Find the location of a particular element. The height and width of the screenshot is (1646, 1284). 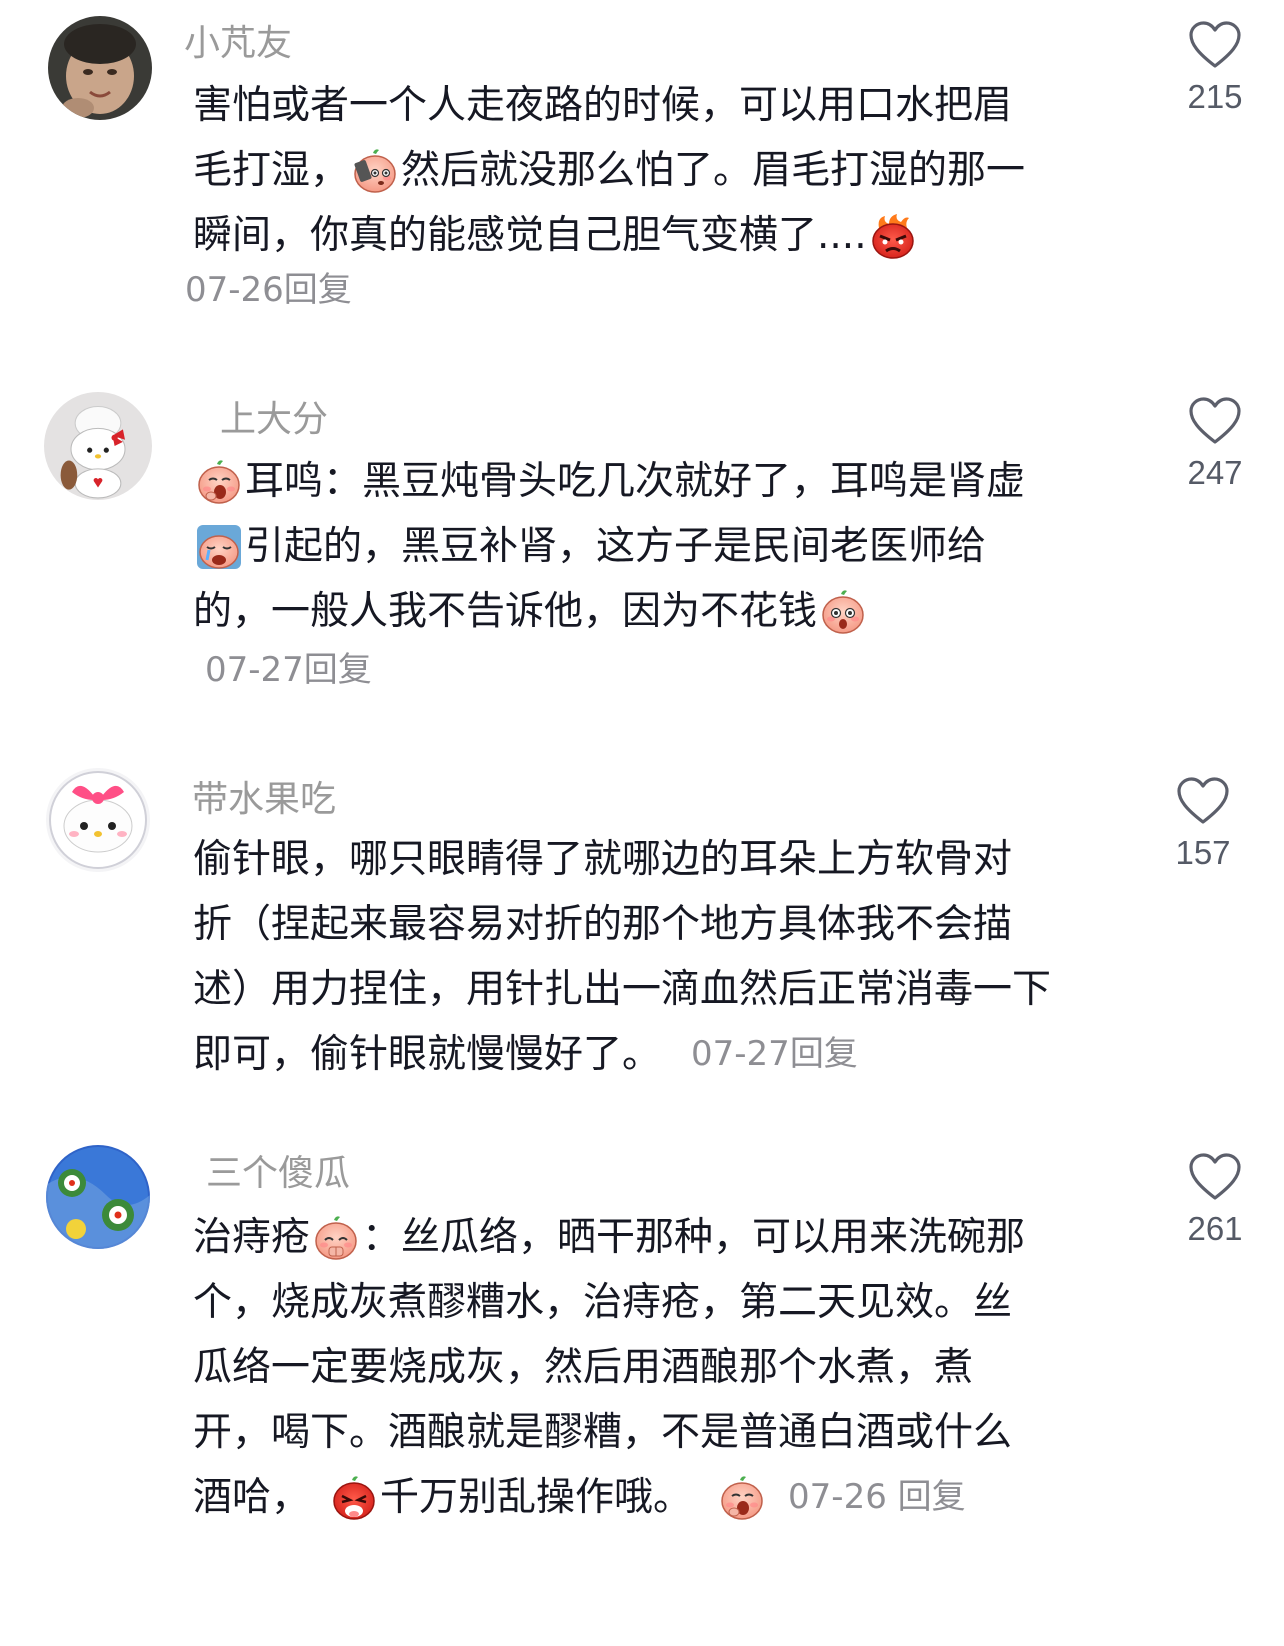

comment-text-segment: 开，喝下。酒酿就是醪糟，不是普通白酒或什么 is located at coordinates (603, 1432).